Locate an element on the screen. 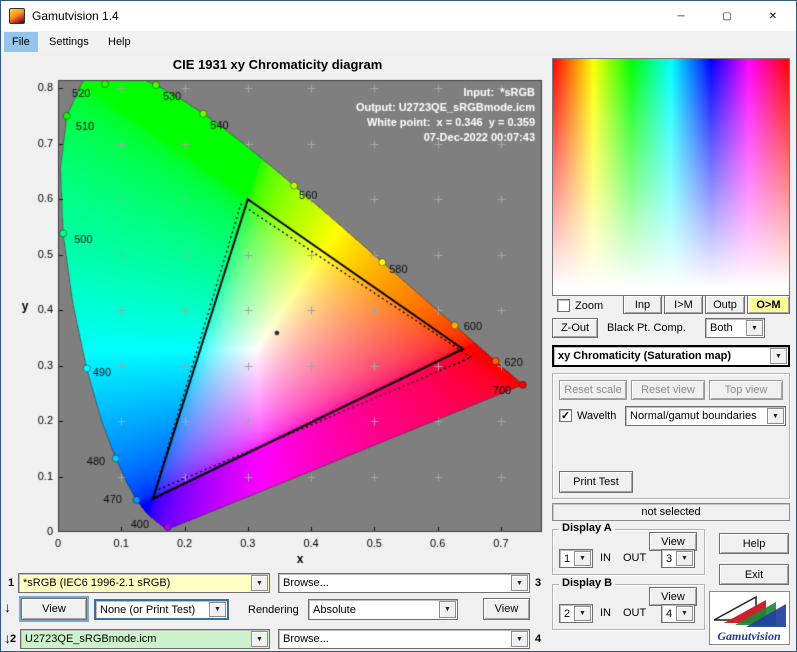  boundaries-select: Normal/gamut boundaries ▼ is located at coordinates (705, 416).